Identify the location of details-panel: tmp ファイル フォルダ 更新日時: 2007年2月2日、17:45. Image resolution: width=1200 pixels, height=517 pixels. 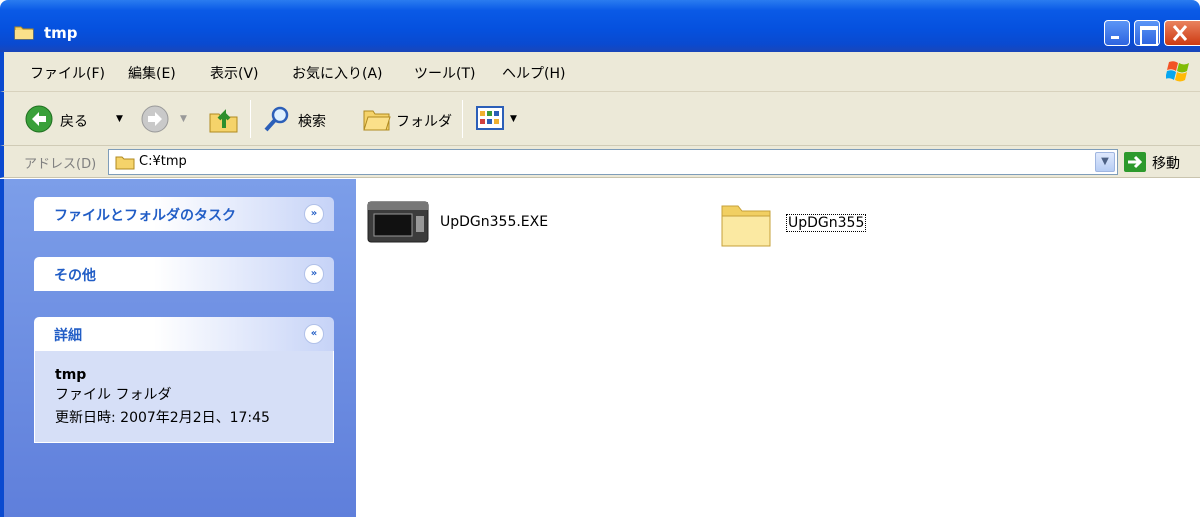
(184, 397).